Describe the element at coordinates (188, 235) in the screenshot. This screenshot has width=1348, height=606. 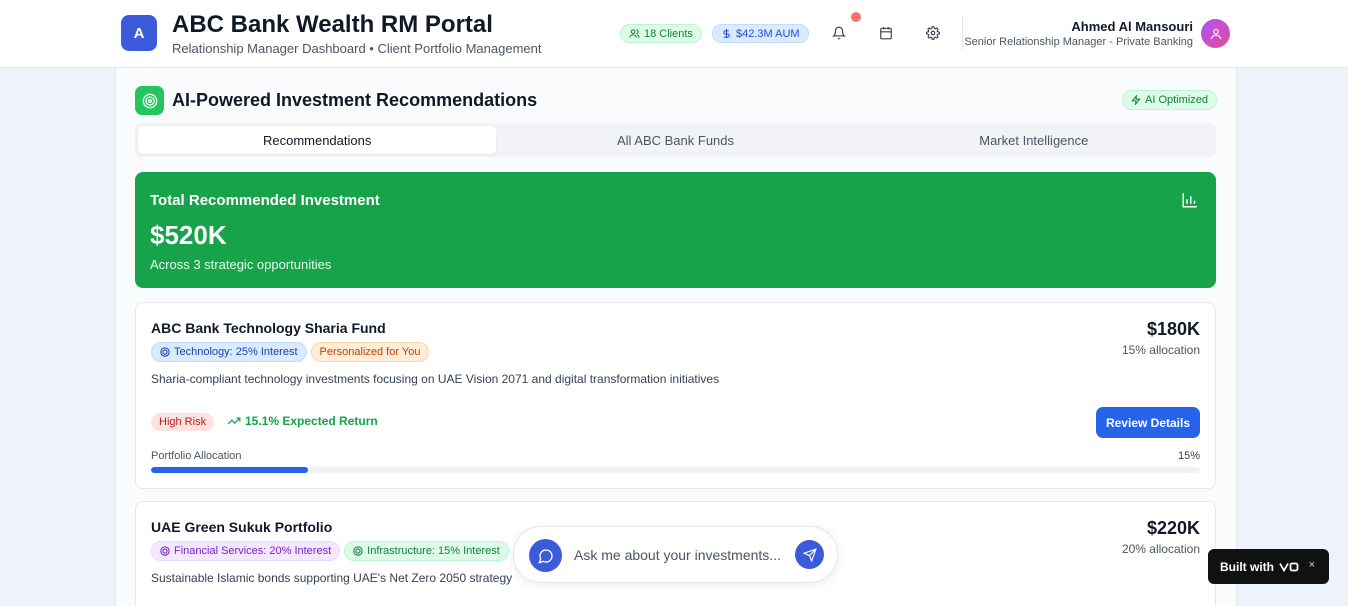
I see `total-investment-value: $520K` at that location.